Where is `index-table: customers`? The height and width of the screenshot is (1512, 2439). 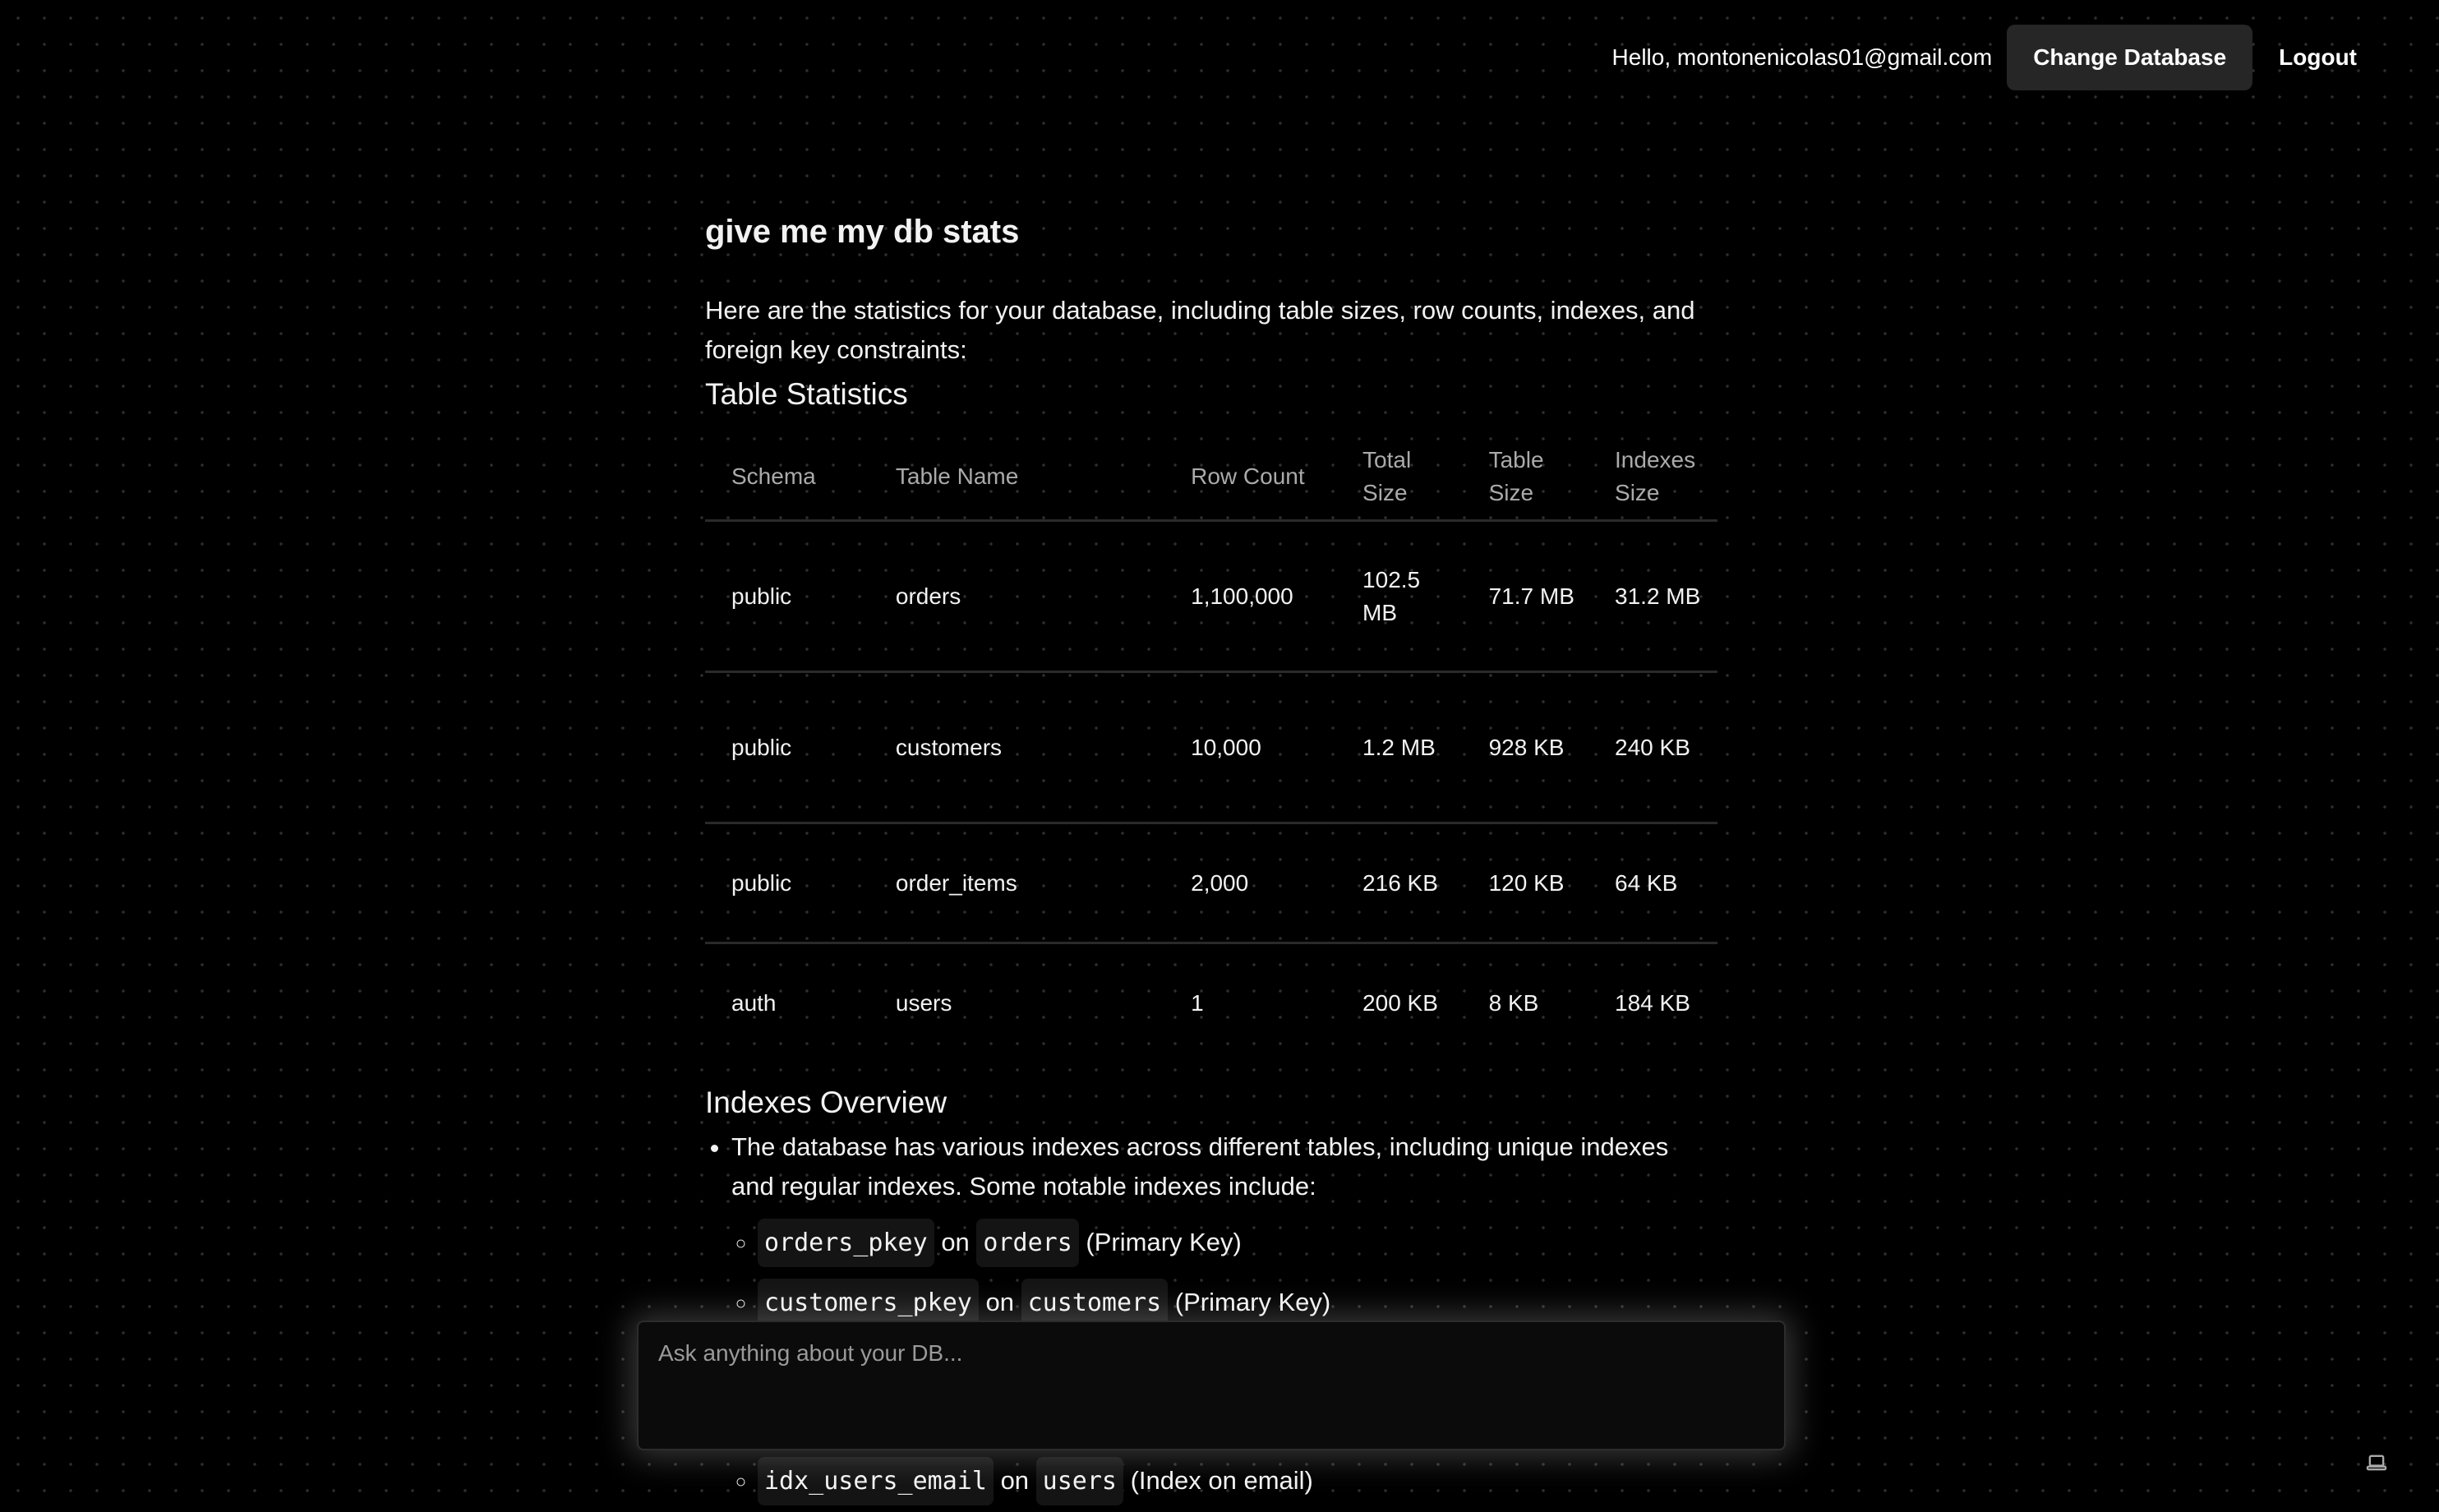 index-table: customers is located at coordinates (1095, 1303).